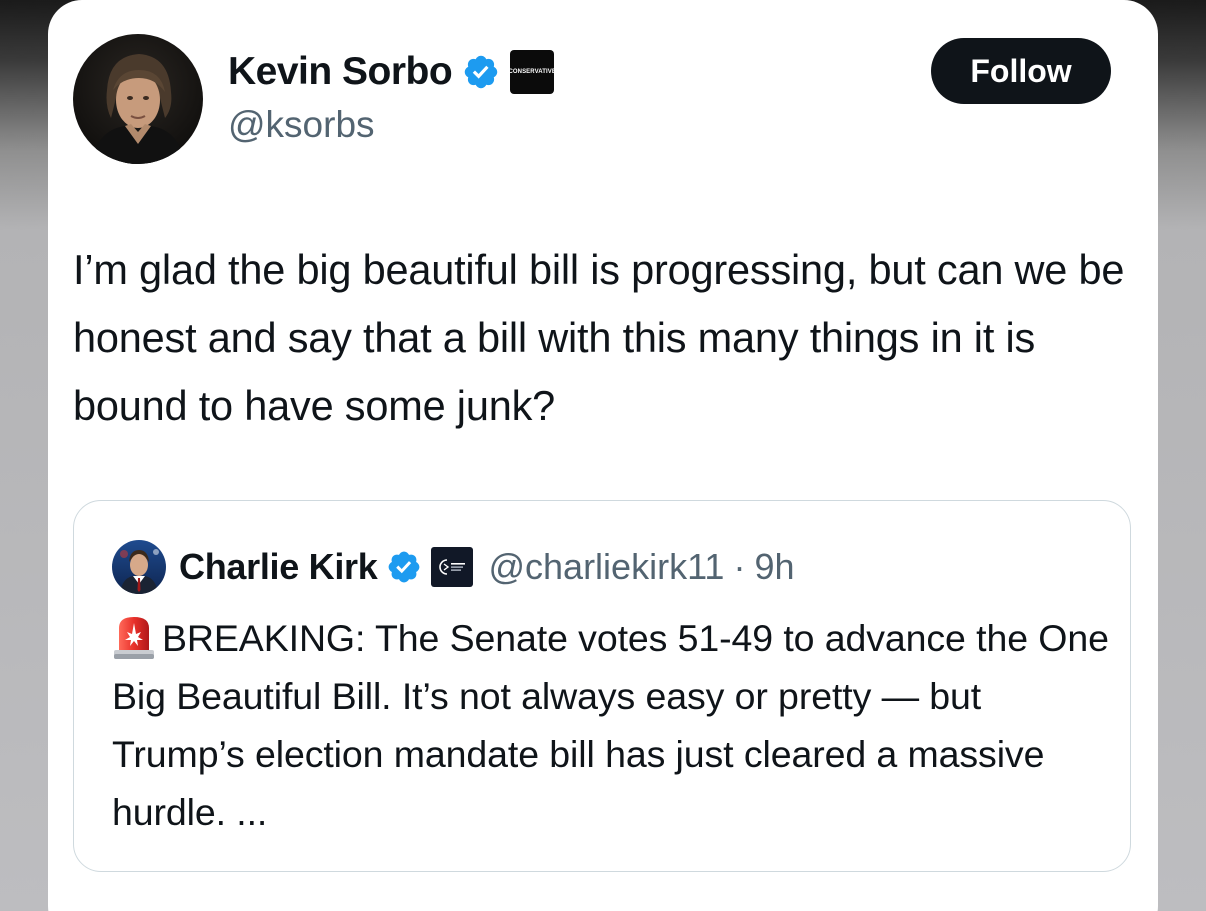  I want to click on quoted-avatar-image, so click(139, 567).